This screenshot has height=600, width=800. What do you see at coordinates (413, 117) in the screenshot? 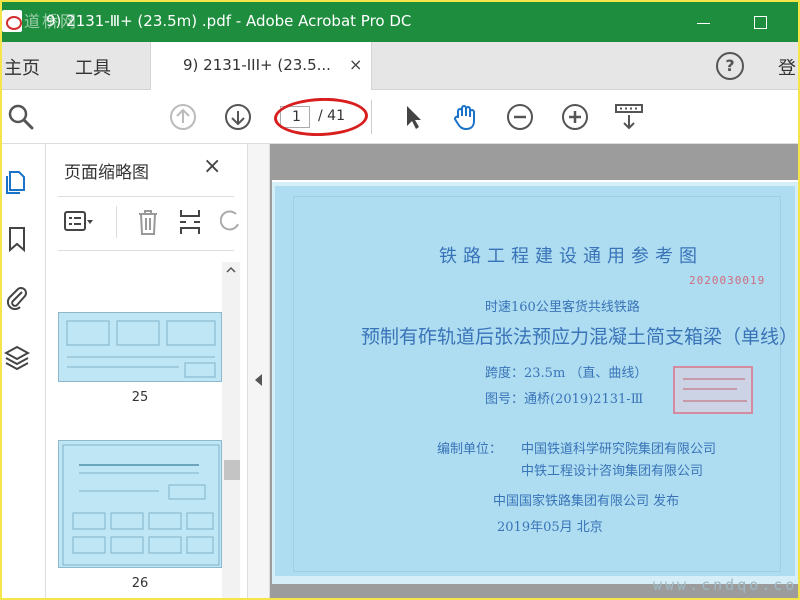
I see `select-arrow-icon` at bounding box center [413, 117].